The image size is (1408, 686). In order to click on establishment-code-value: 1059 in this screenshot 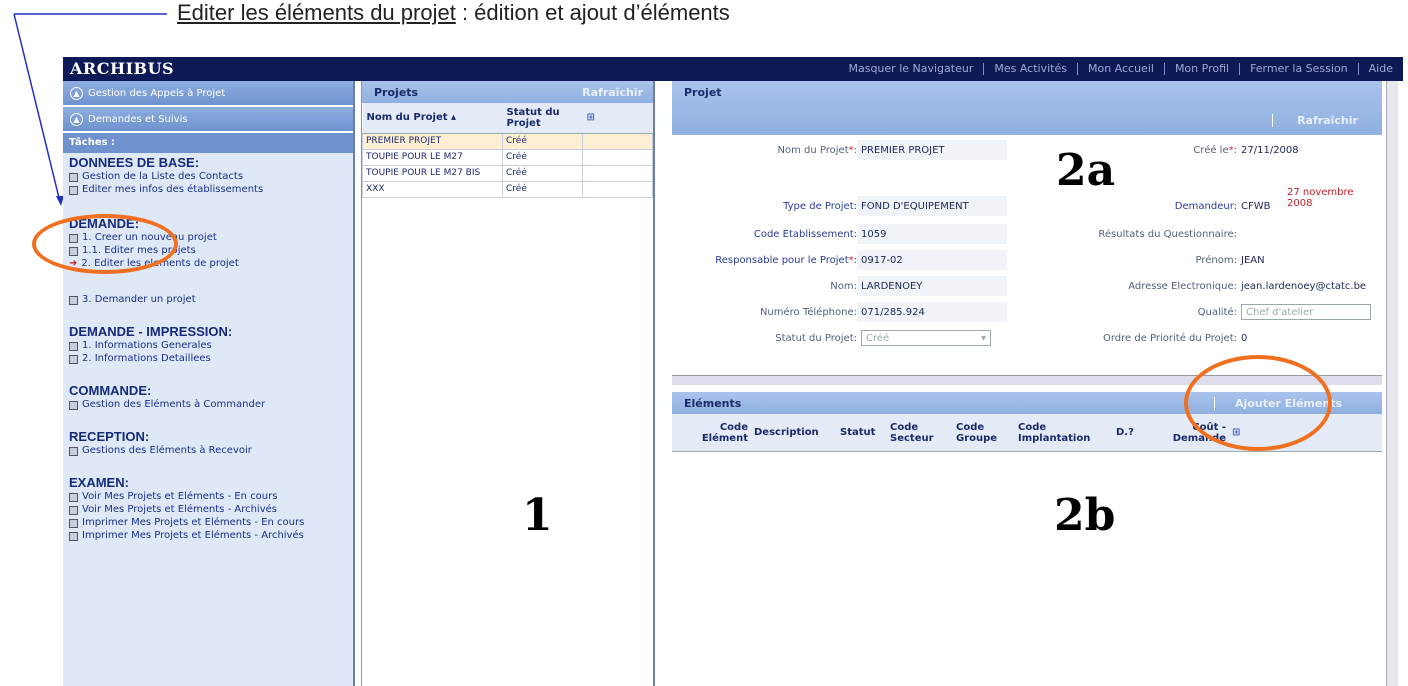, I will do `click(932, 234)`.